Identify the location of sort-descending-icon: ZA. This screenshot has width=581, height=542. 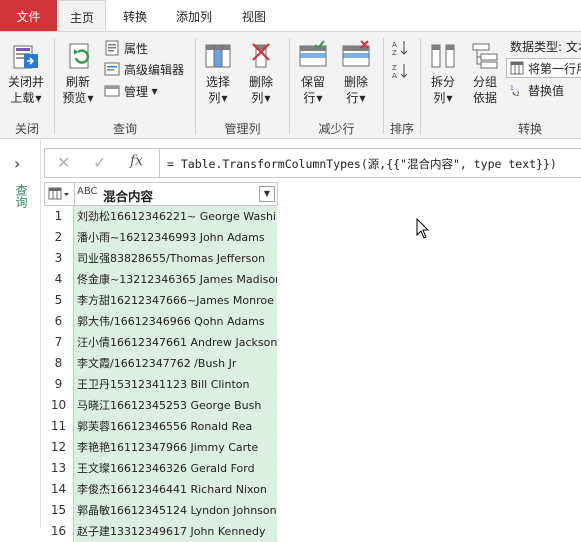
(400, 72).